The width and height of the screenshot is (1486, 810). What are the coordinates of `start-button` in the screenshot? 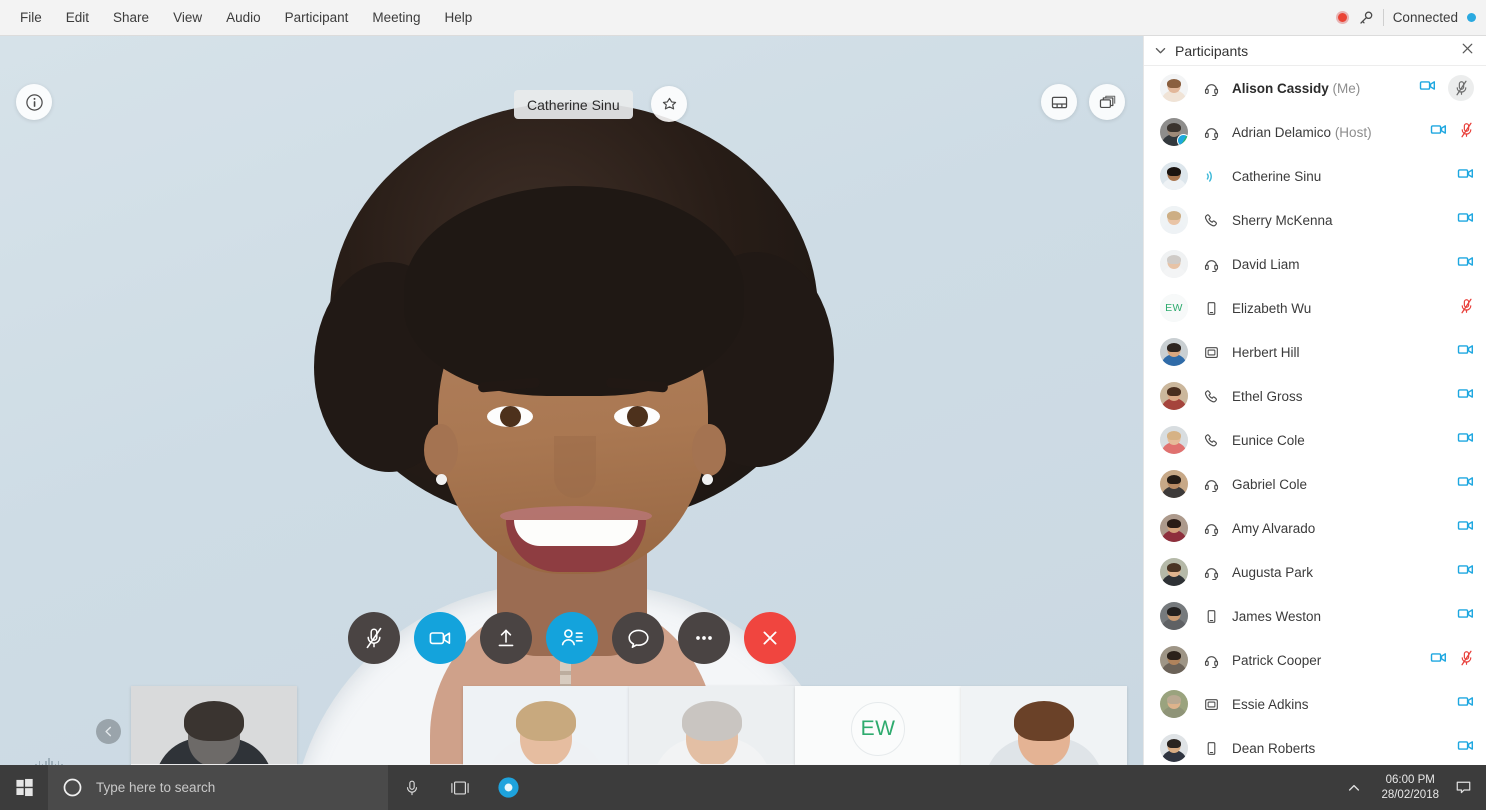 It's located at (24, 787).